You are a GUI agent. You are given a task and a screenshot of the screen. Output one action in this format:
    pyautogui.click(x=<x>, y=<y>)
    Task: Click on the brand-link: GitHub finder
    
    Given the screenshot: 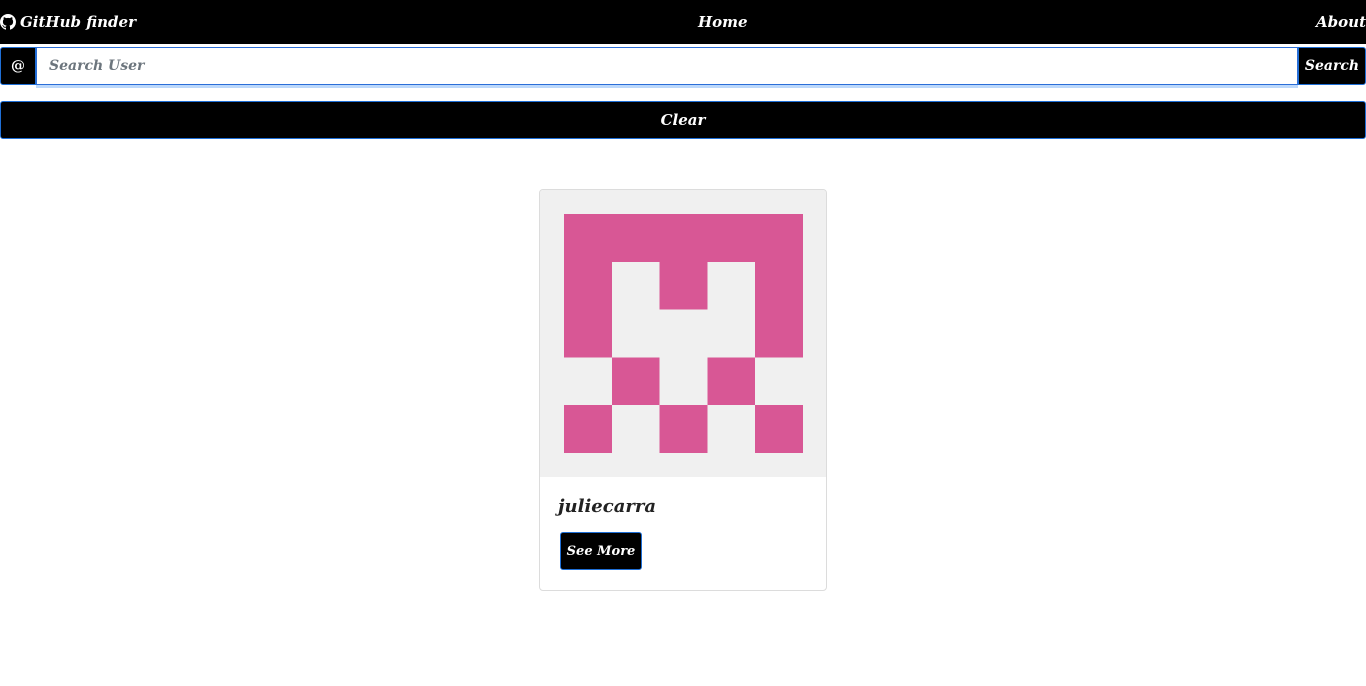 What is the action you would take?
    pyautogui.click(x=68, y=22)
    